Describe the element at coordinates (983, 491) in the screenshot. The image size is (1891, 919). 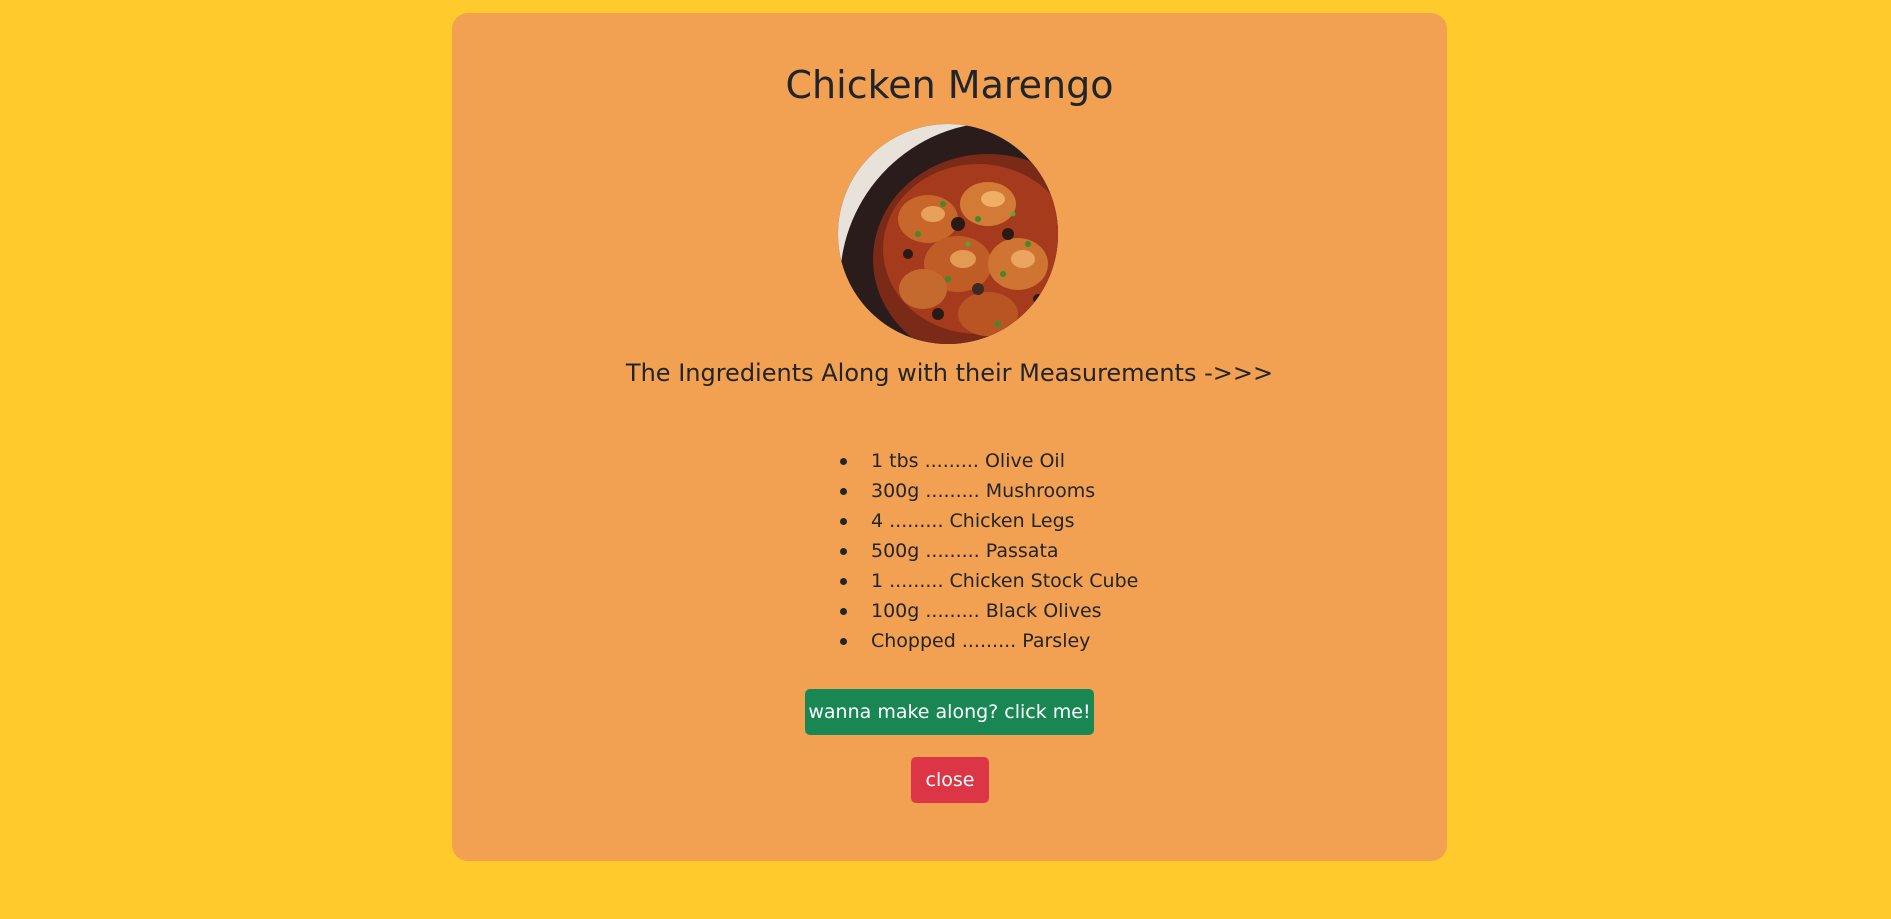
I see `ingredient-text: 300g ......... Mushrooms` at that location.